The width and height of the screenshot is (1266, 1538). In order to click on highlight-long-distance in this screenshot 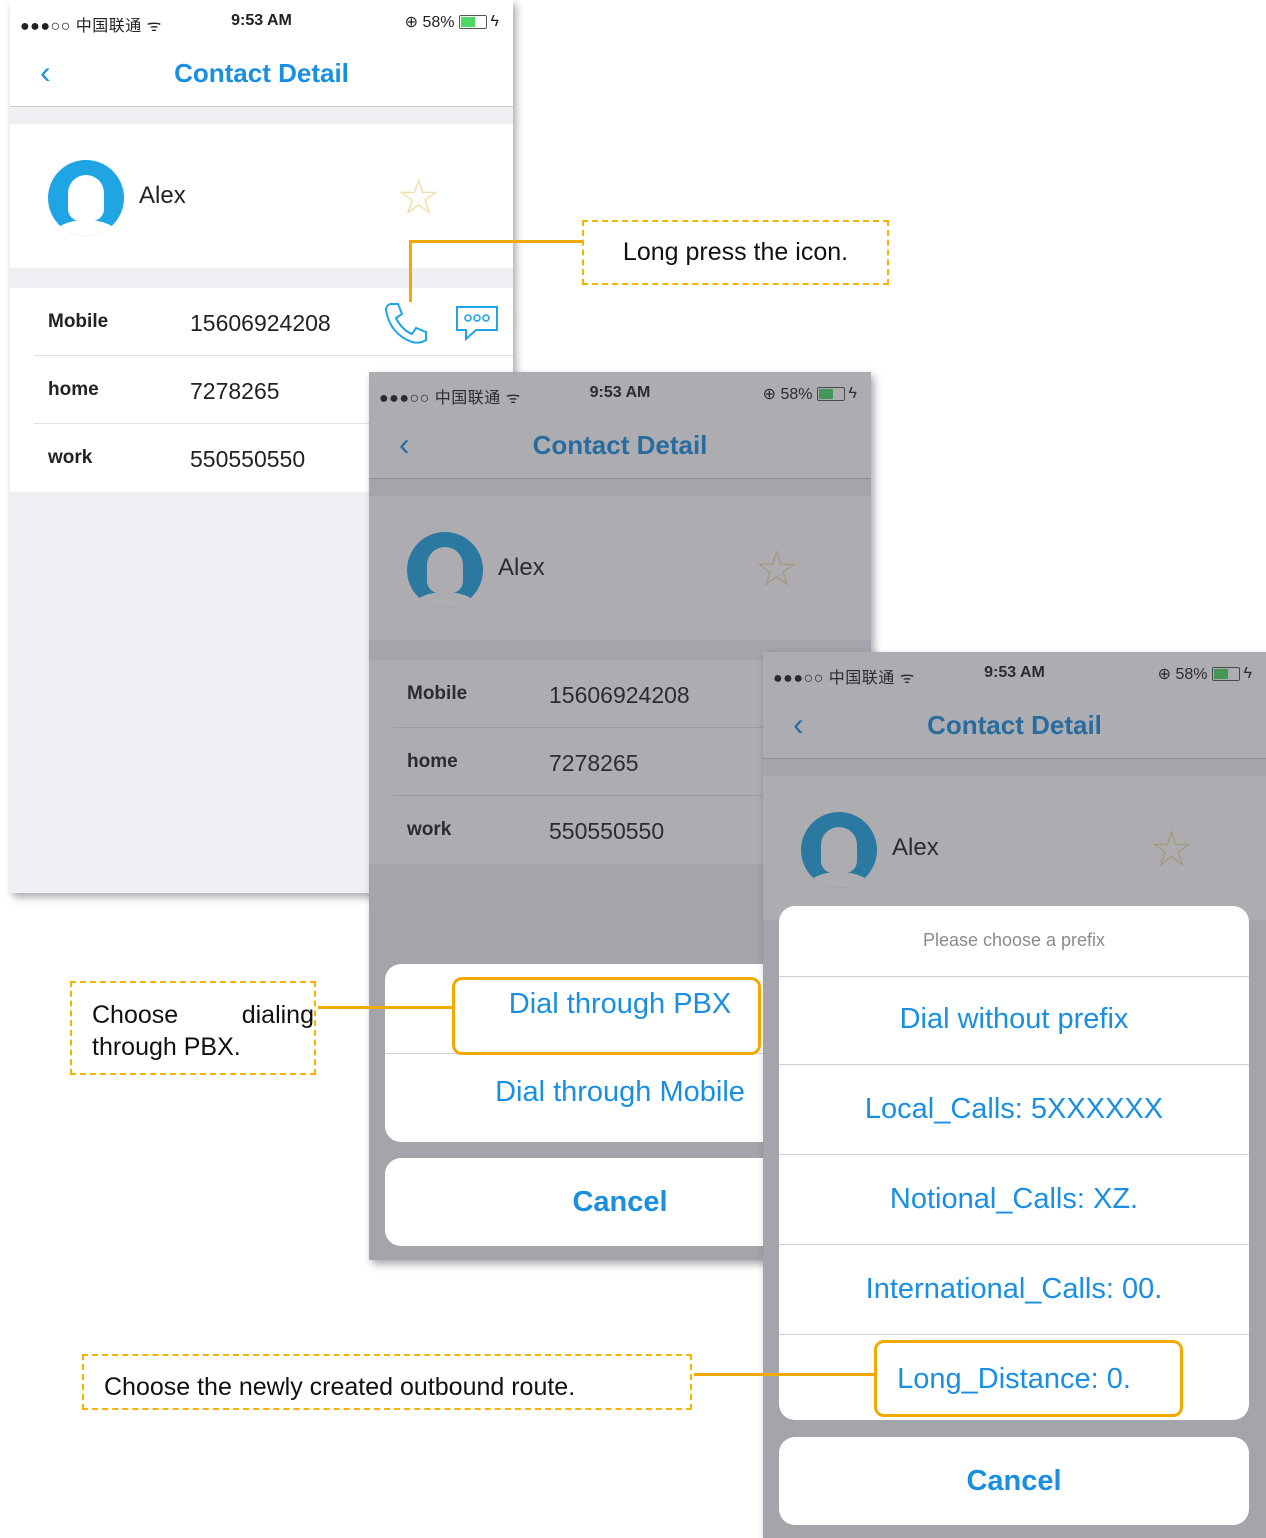, I will do `click(1028, 1378)`.